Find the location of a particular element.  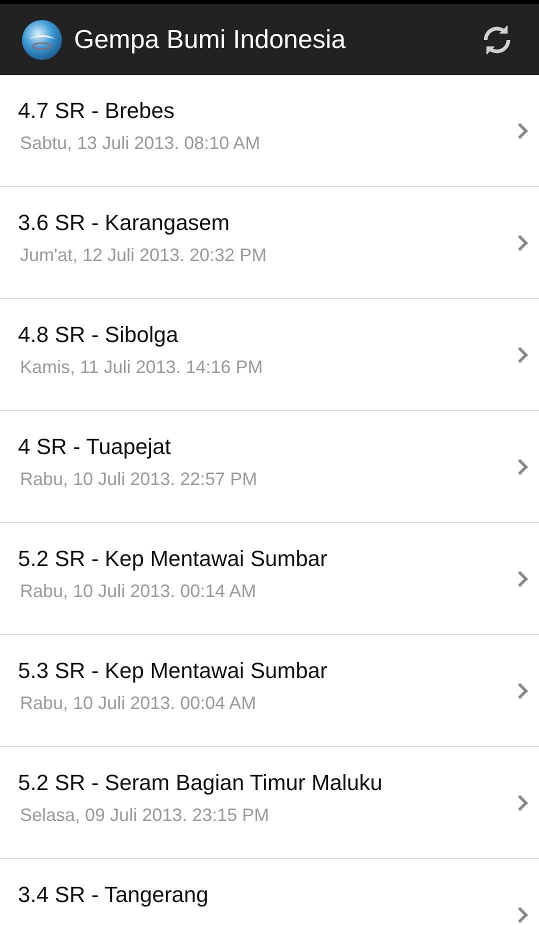

quake-title: 4.8 SR - Sibolga is located at coordinates (99, 335).